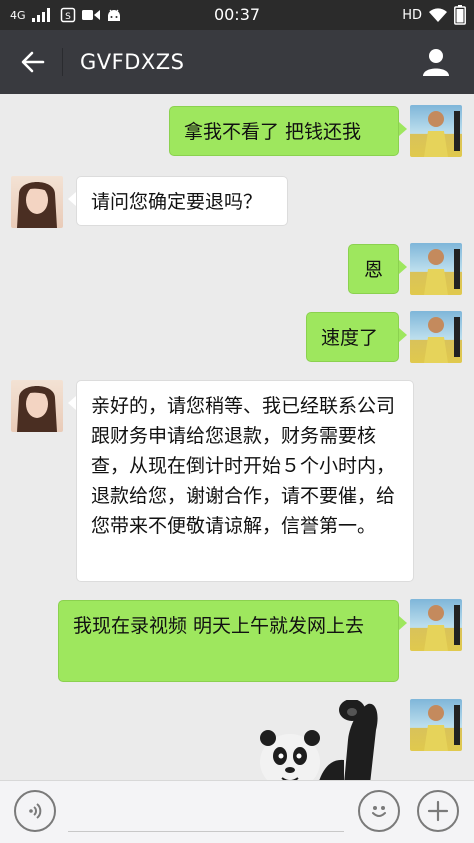 The image size is (474, 843). What do you see at coordinates (206, 831) in the screenshot?
I see `input-underline` at bounding box center [206, 831].